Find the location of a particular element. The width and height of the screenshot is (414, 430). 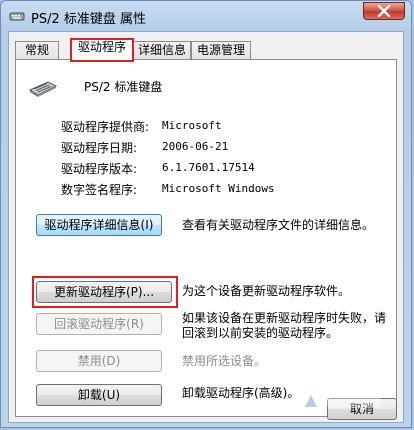

version-label: 驱动程序版本: is located at coordinates (99, 169).